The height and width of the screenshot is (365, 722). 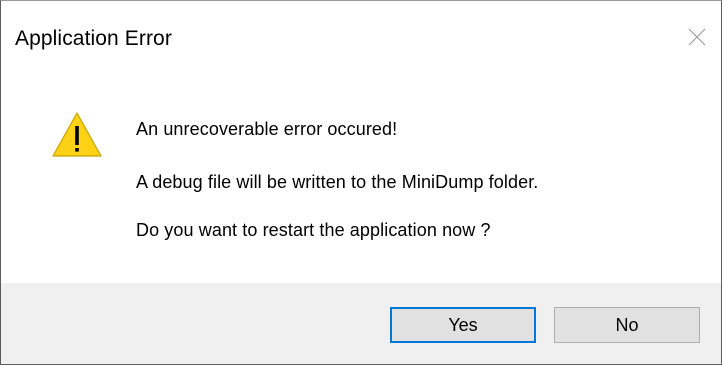 What do you see at coordinates (463, 325) in the screenshot?
I see `yes-button: Yes` at bounding box center [463, 325].